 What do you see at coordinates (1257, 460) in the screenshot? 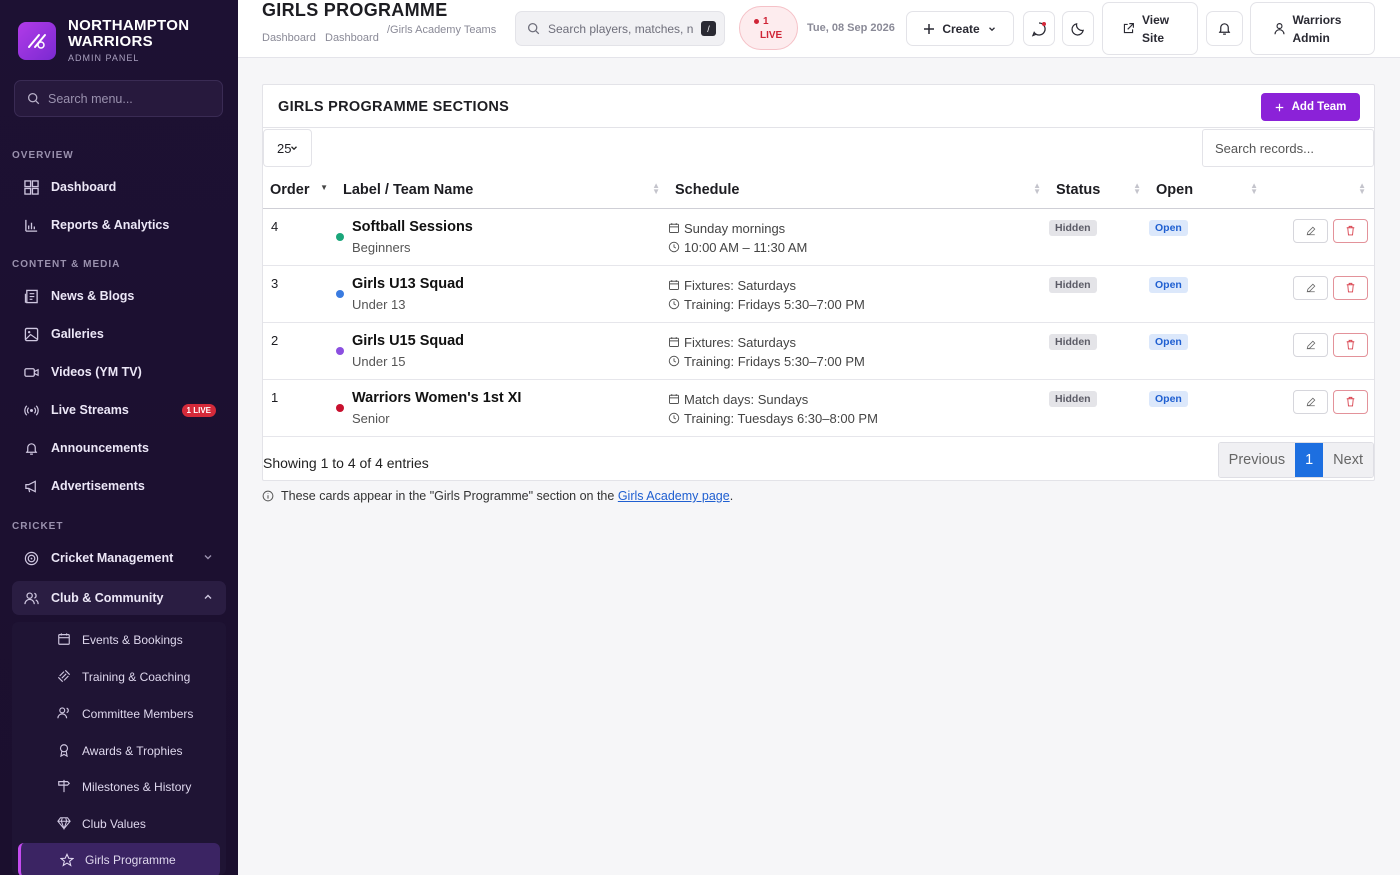
I see `pagination-previous: Previous` at bounding box center [1257, 460].